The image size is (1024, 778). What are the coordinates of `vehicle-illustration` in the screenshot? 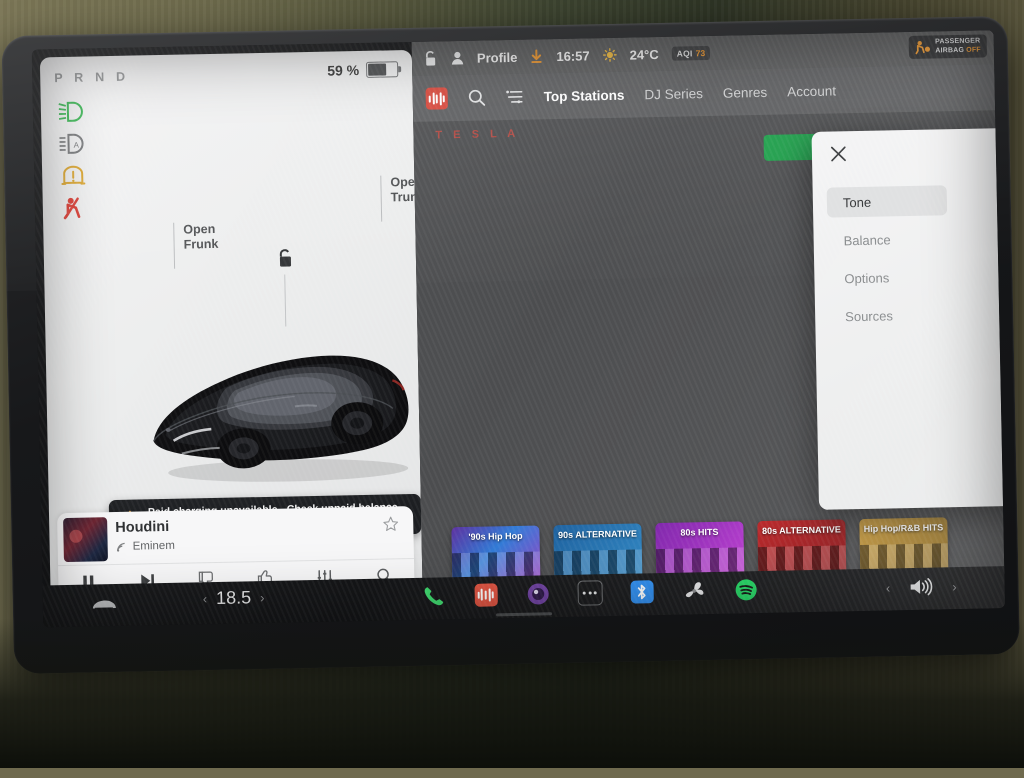 It's located at (278, 403).